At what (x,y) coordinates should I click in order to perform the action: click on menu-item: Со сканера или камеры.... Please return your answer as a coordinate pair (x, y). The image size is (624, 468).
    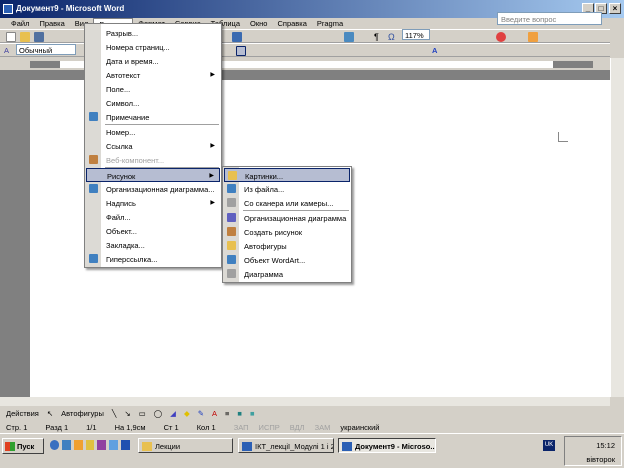
    Looking at the image, I should click on (287, 203).